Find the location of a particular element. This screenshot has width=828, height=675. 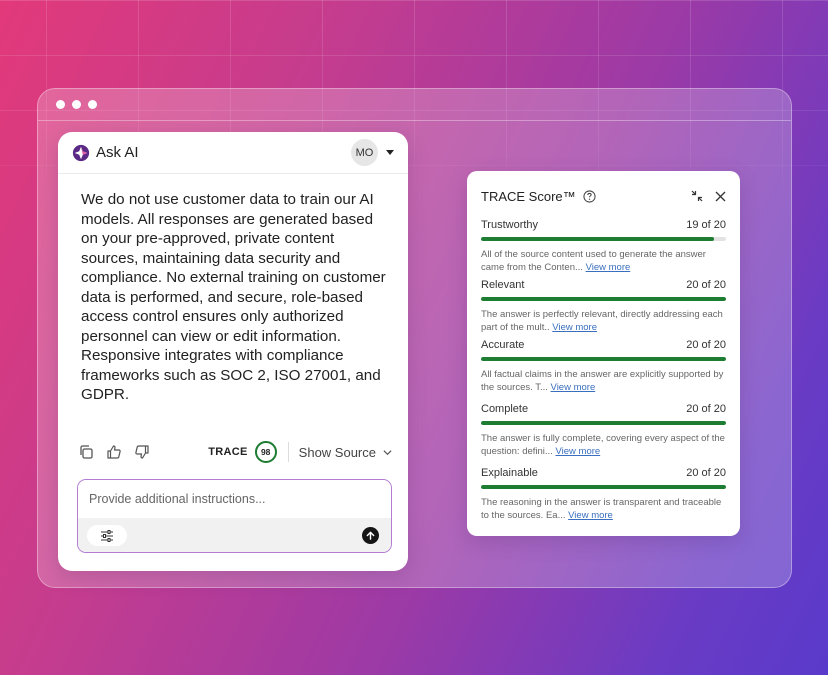

trace-header: TRACE Score™ is located at coordinates (603, 196).